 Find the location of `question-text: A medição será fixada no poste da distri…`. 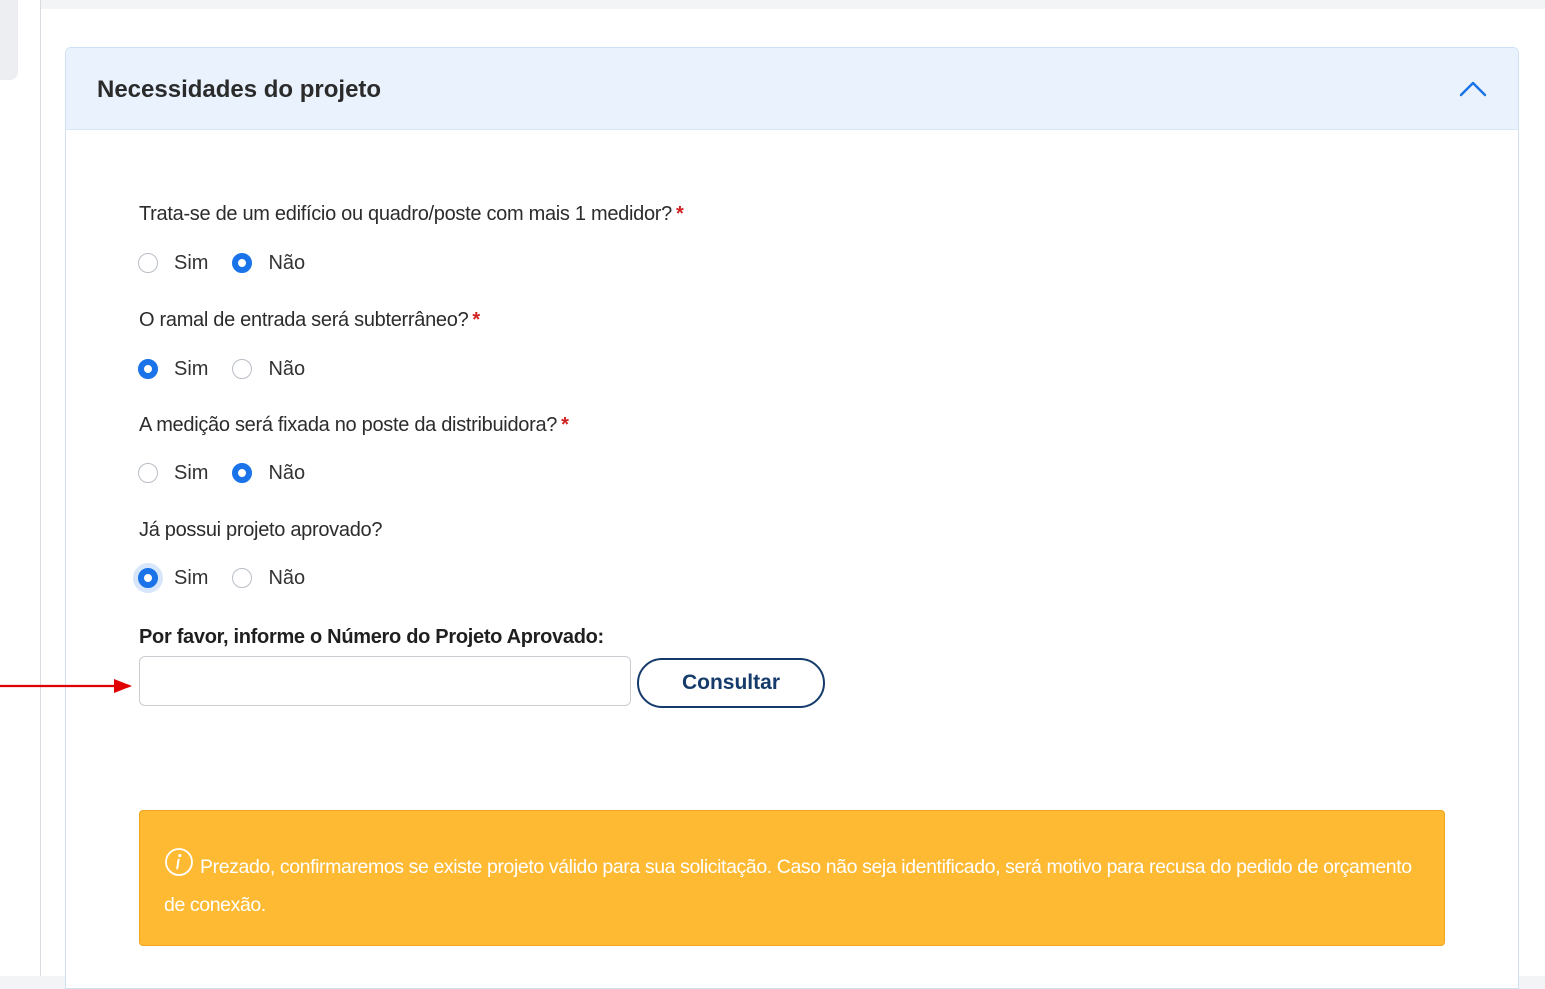

question-text: A medição será fixada no poste da distri… is located at coordinates (348, 425).